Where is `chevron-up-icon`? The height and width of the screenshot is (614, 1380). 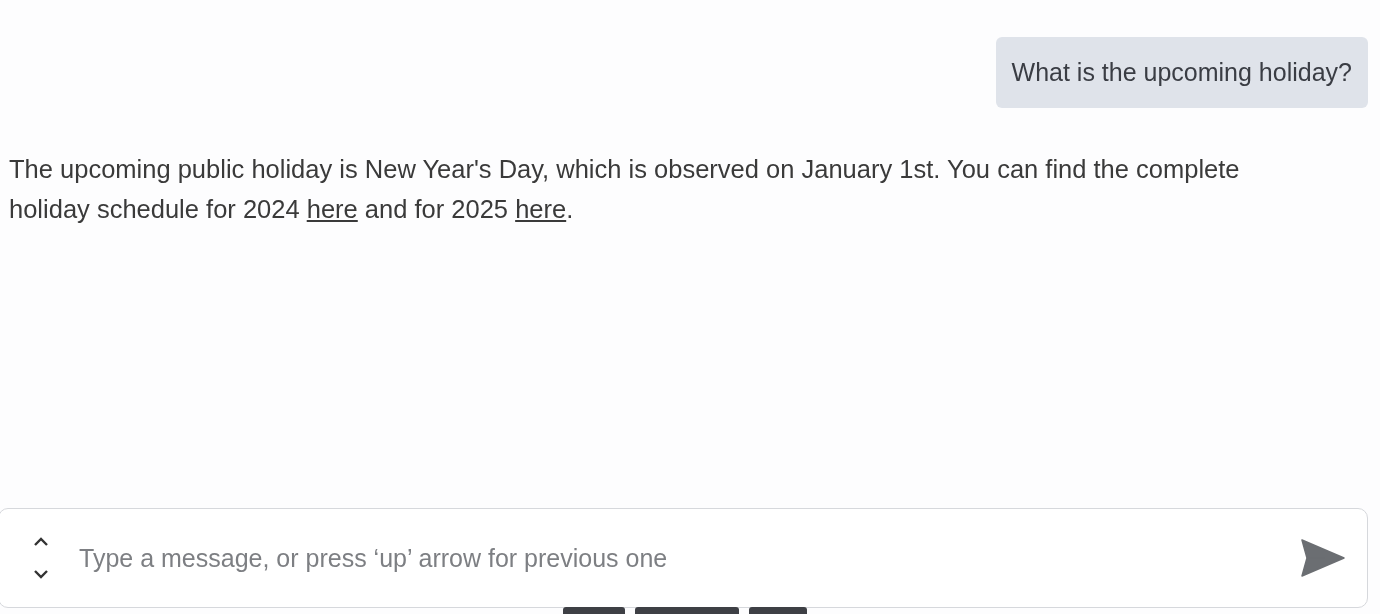 chevron-up-icon is located at coordinates (41, 542).